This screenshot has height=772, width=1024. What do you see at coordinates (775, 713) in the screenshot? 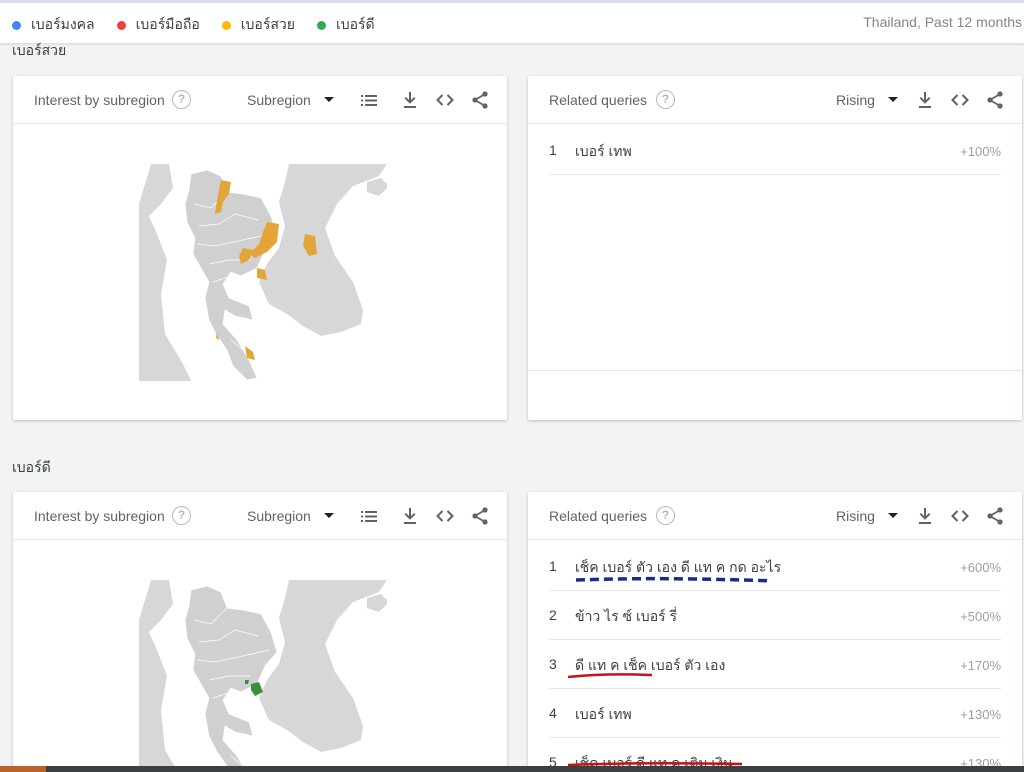
I see `query-row: 4 เบอร์ เทพ +130%` at bounding box center [775, 713].